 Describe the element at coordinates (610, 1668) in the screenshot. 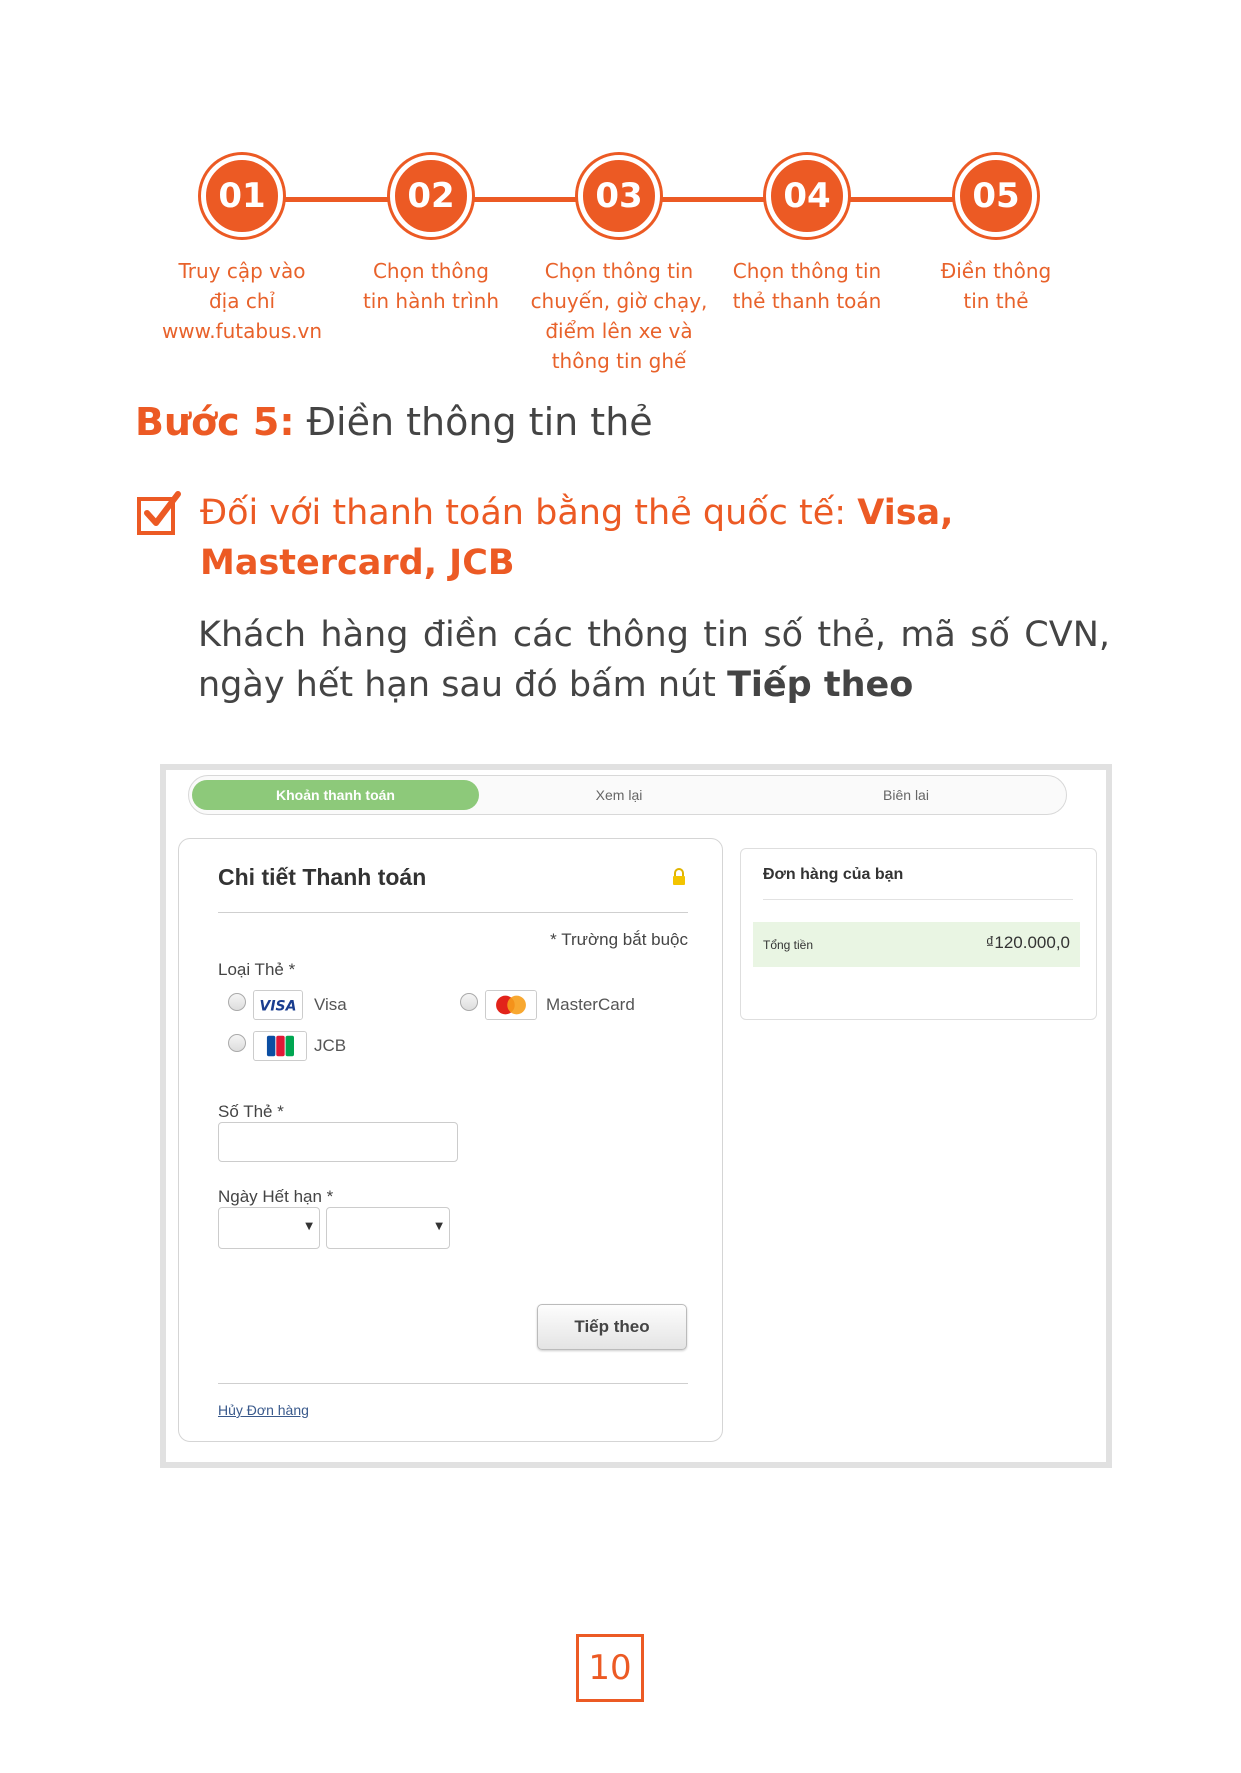

I see `page-number: 10` at that location.